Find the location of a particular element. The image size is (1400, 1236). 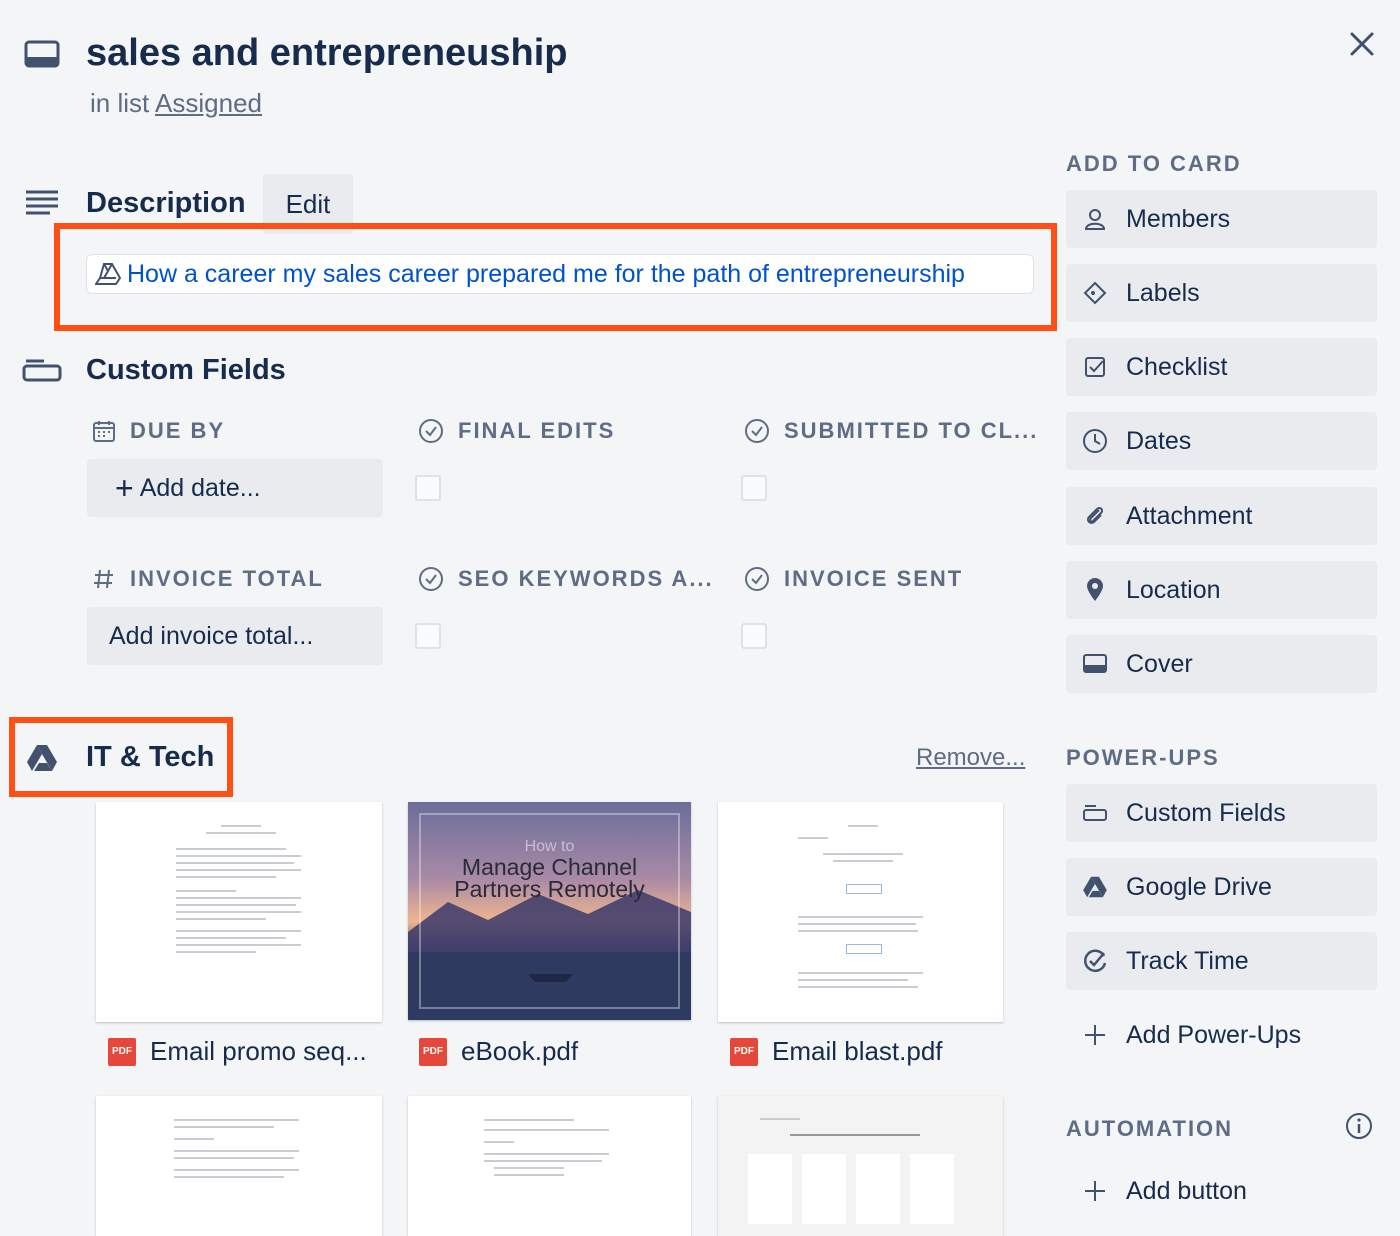

paperclip-icon is located at coordinates (1095, 516).